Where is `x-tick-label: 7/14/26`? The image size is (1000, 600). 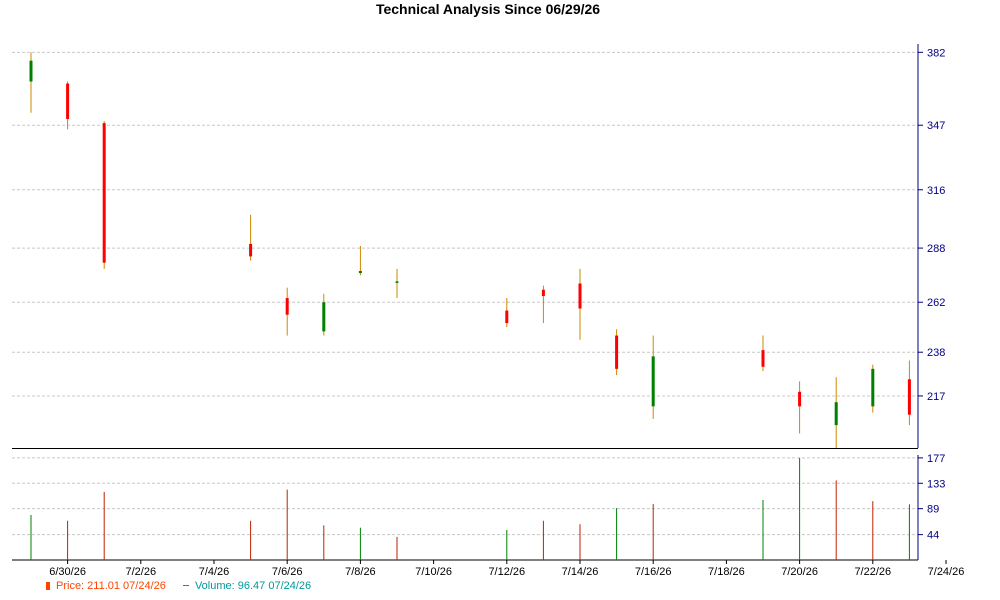
x-tick-label: 7/14/26 is located at coordinates (580, 572).